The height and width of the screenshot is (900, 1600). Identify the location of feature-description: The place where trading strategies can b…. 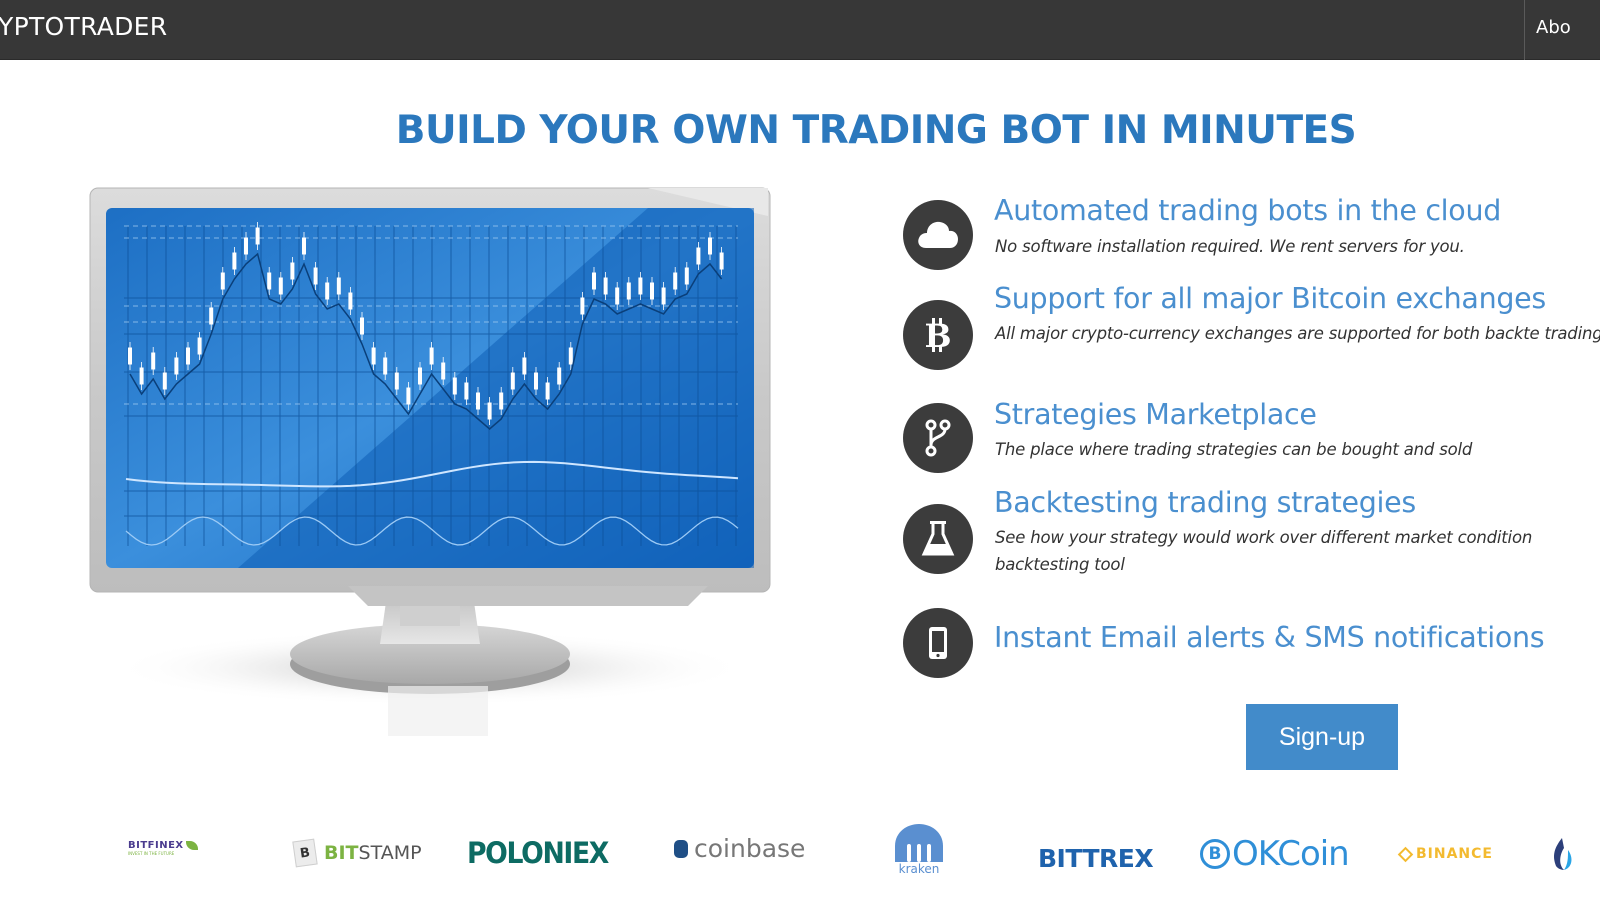
(1234, 449).